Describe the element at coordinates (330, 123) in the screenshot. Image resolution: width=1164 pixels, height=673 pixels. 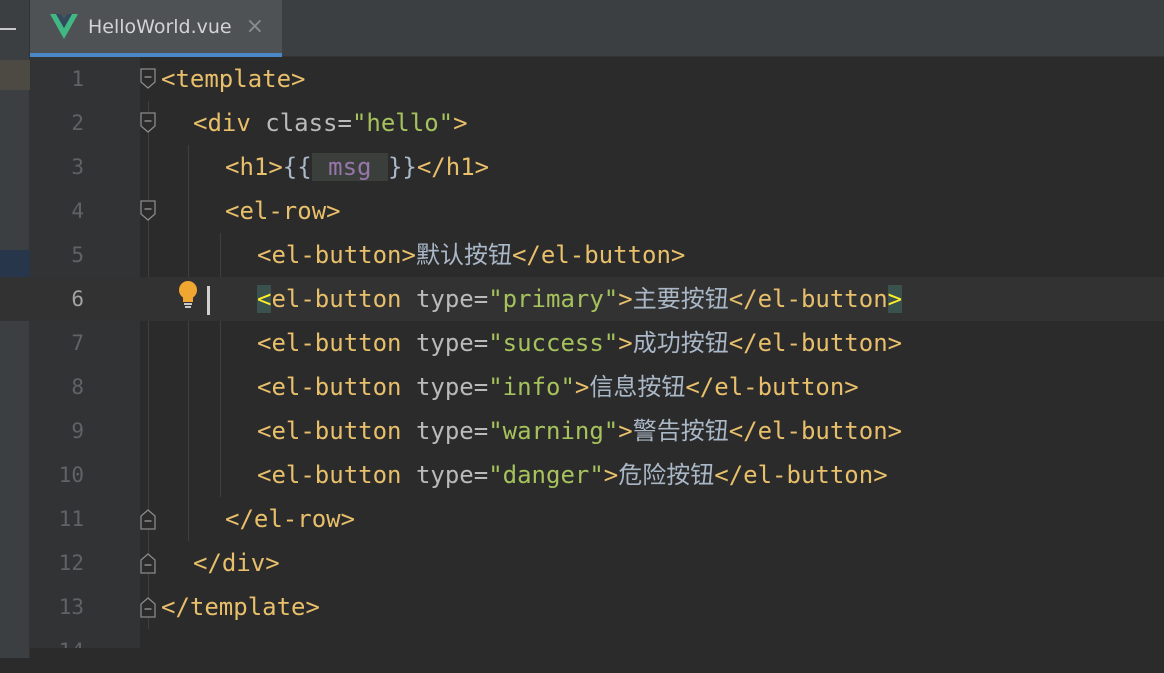
I see `code-text: <div class="hello">` at that location.